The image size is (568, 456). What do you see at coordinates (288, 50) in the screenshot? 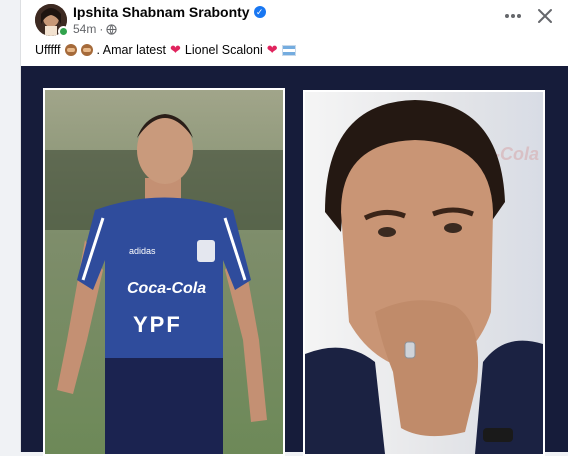
I see `argentina-flag-icon` at bounding box center [288, 50].